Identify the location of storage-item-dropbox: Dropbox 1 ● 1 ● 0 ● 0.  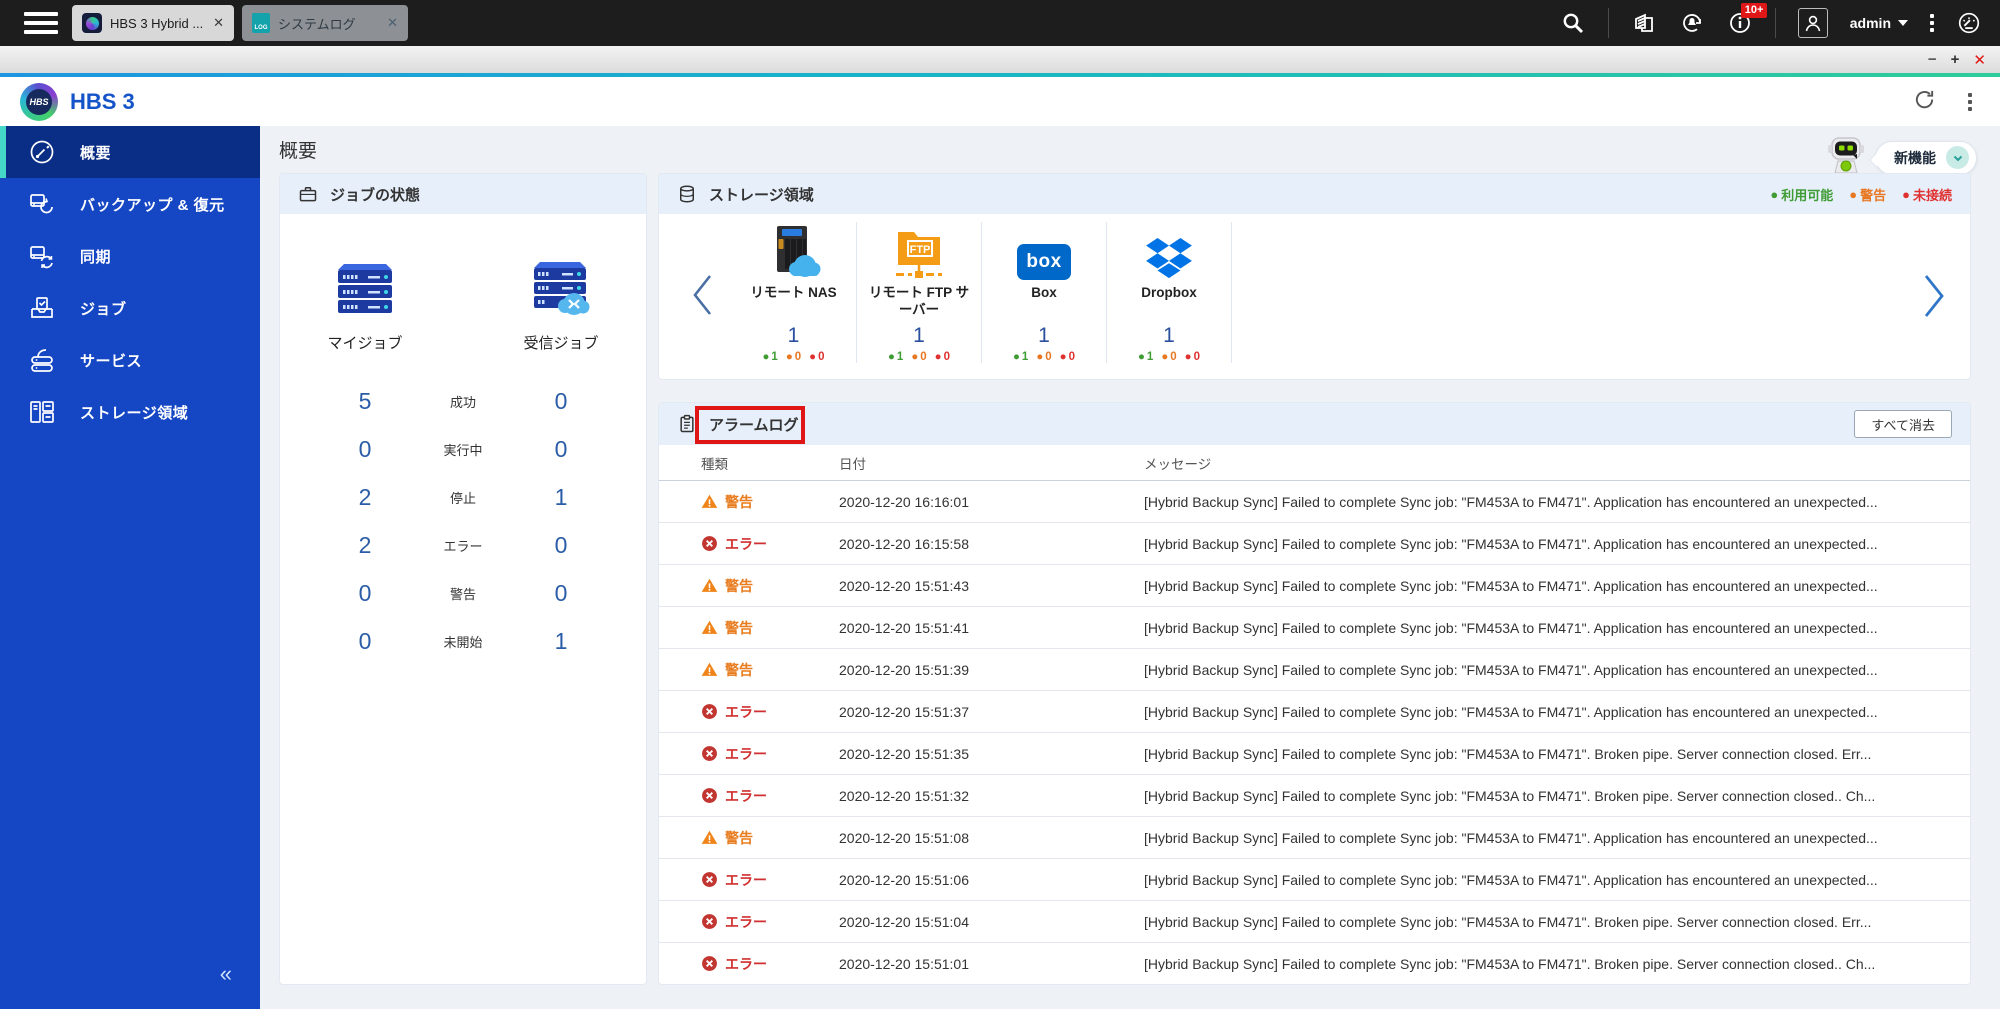
(1168, 292).